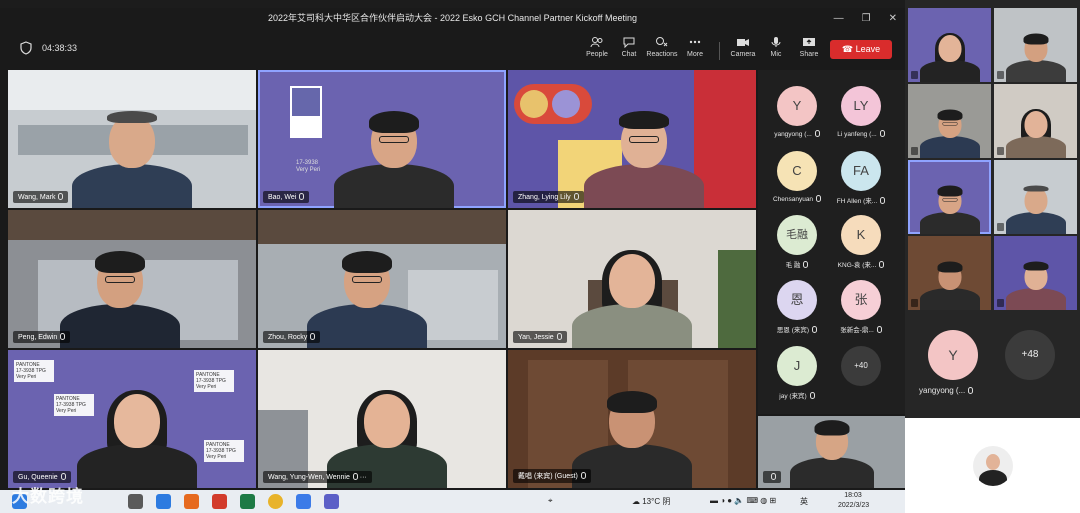  I want to click on teams-icon, so click(331, 501).